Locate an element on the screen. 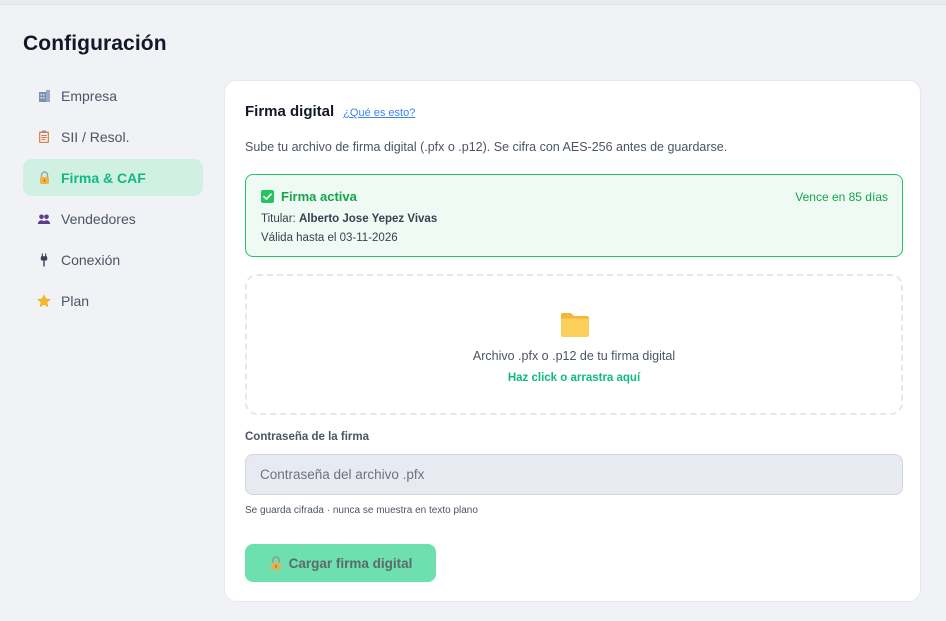  clipboard-icon is located at coordinates (44, 137).